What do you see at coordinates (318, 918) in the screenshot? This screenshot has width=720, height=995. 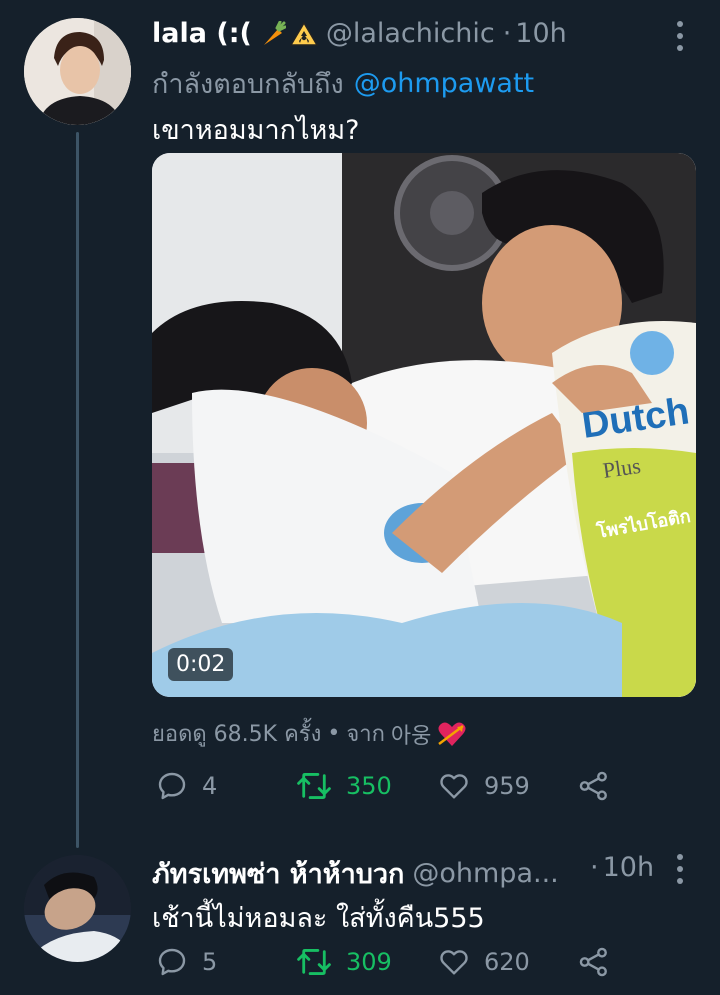 I see `tweet-text: เช้านี้ไม่หอมละ ใส่ทั้งคืน555` at bounding box center [318, 918].